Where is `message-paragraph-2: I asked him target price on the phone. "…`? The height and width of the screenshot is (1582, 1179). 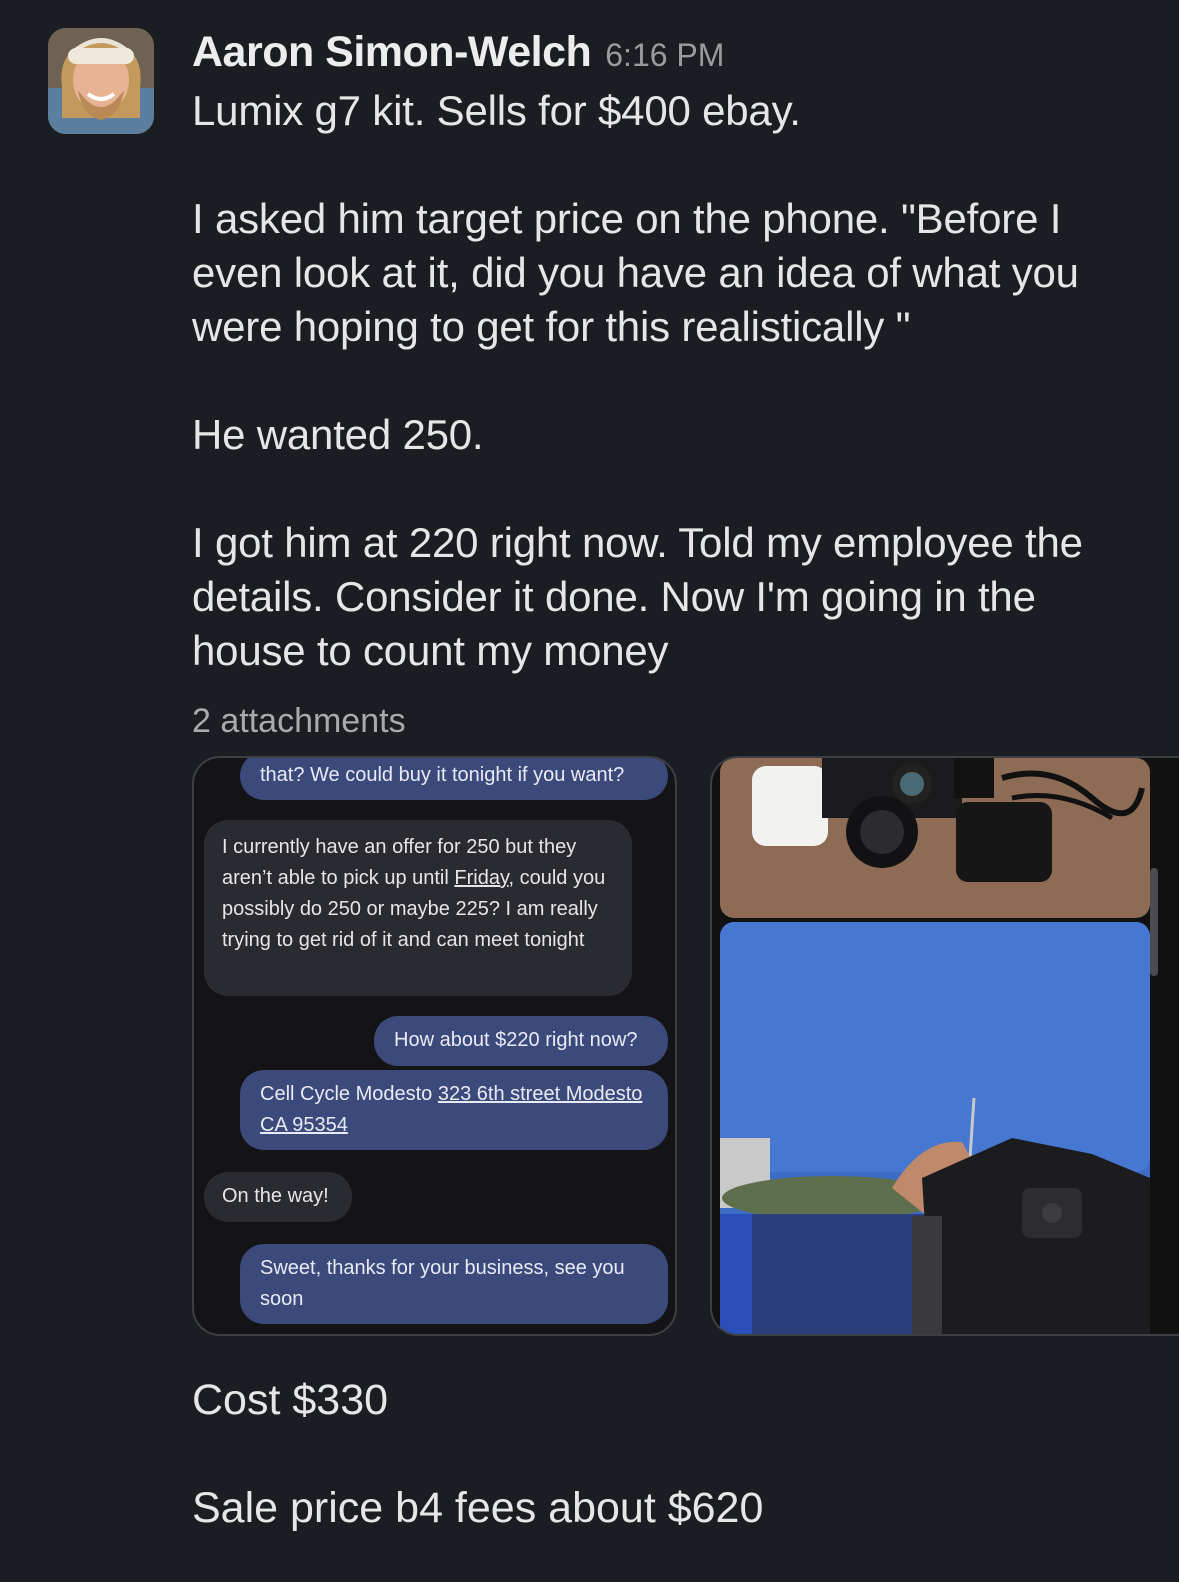 message-paragraph-2: I asked him target price on the phone. "… is located at coordinates (635, 272).